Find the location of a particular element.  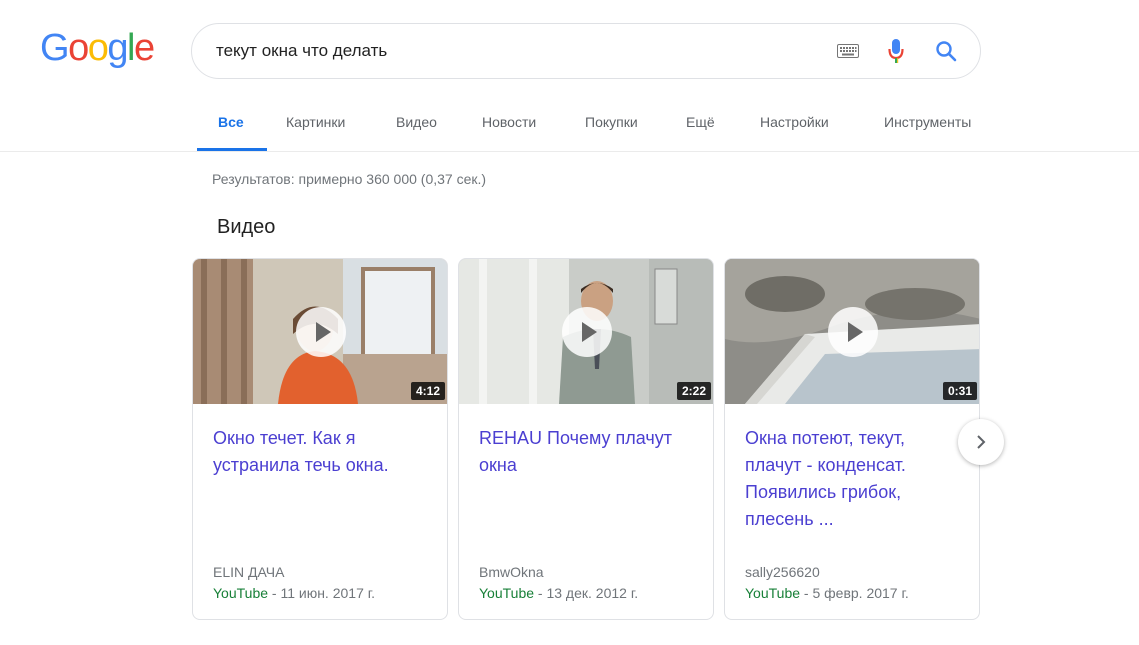

logo-letter: G is located at coordinates (55, 48).